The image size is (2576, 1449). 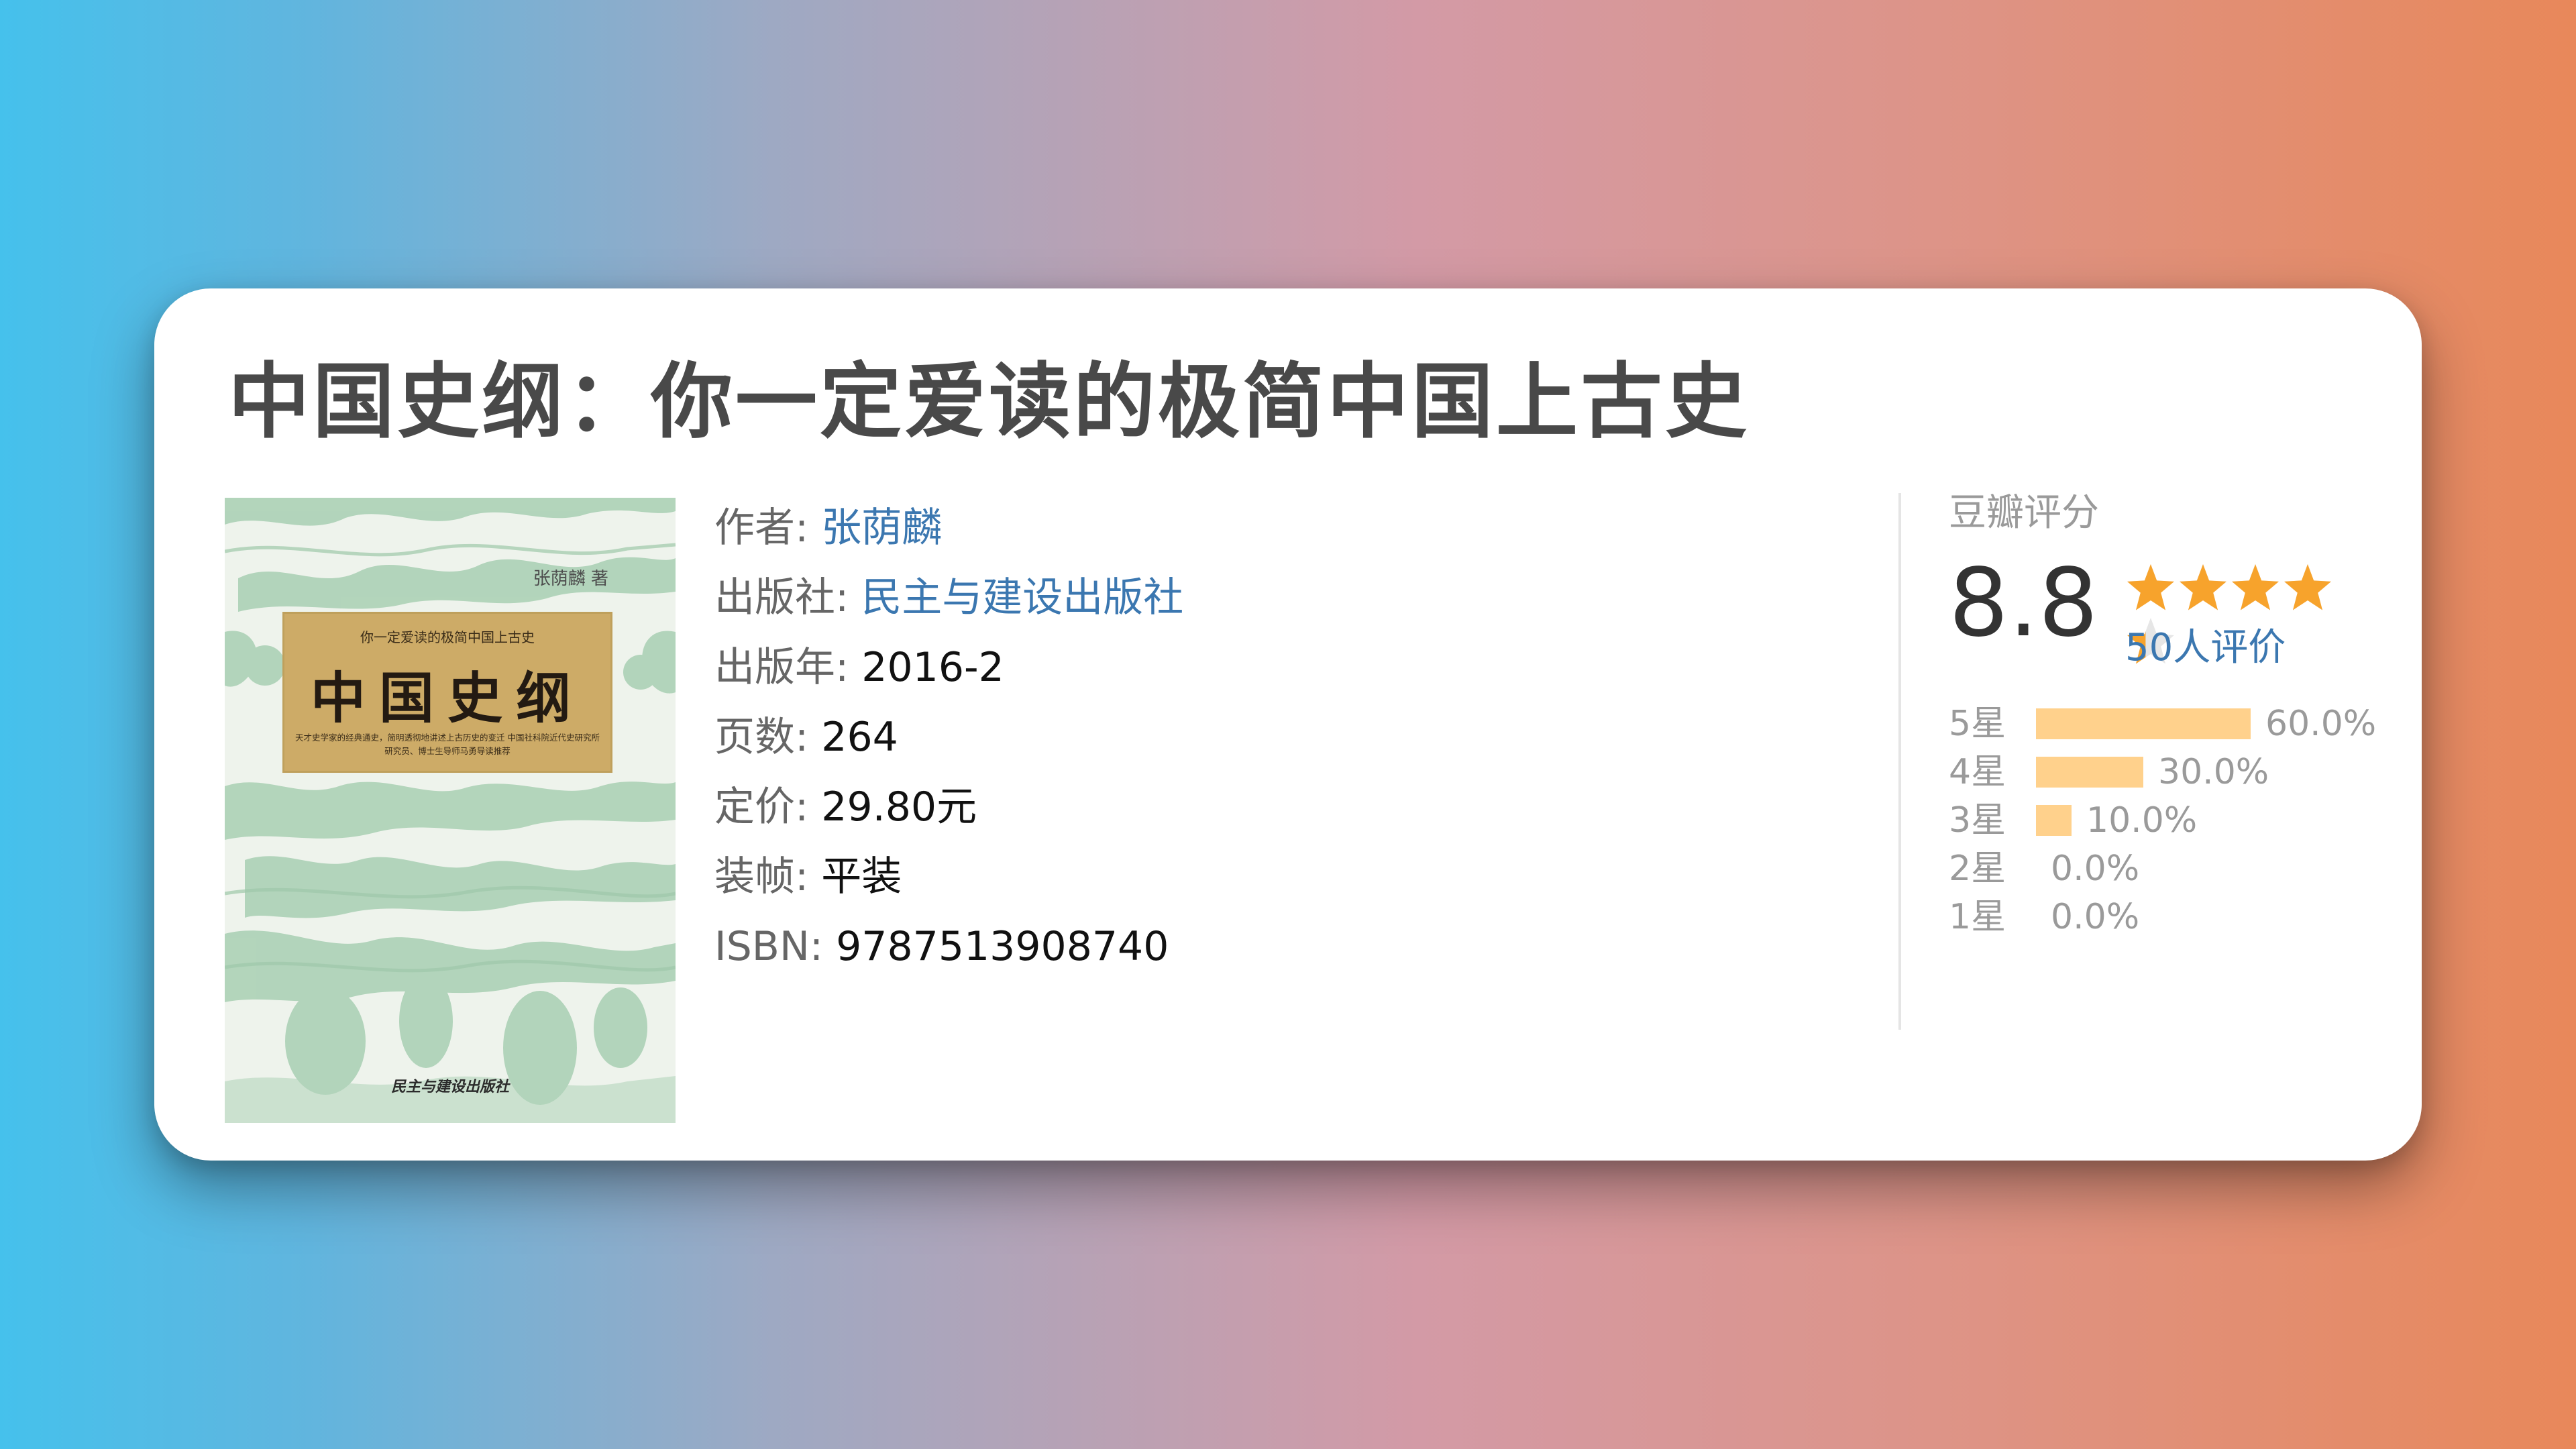 What do you see at coordinates (449, 1086) in the screenshot?
I see `cover-publisher: 民主与建设出版社` at bounding box center [449, 1086].